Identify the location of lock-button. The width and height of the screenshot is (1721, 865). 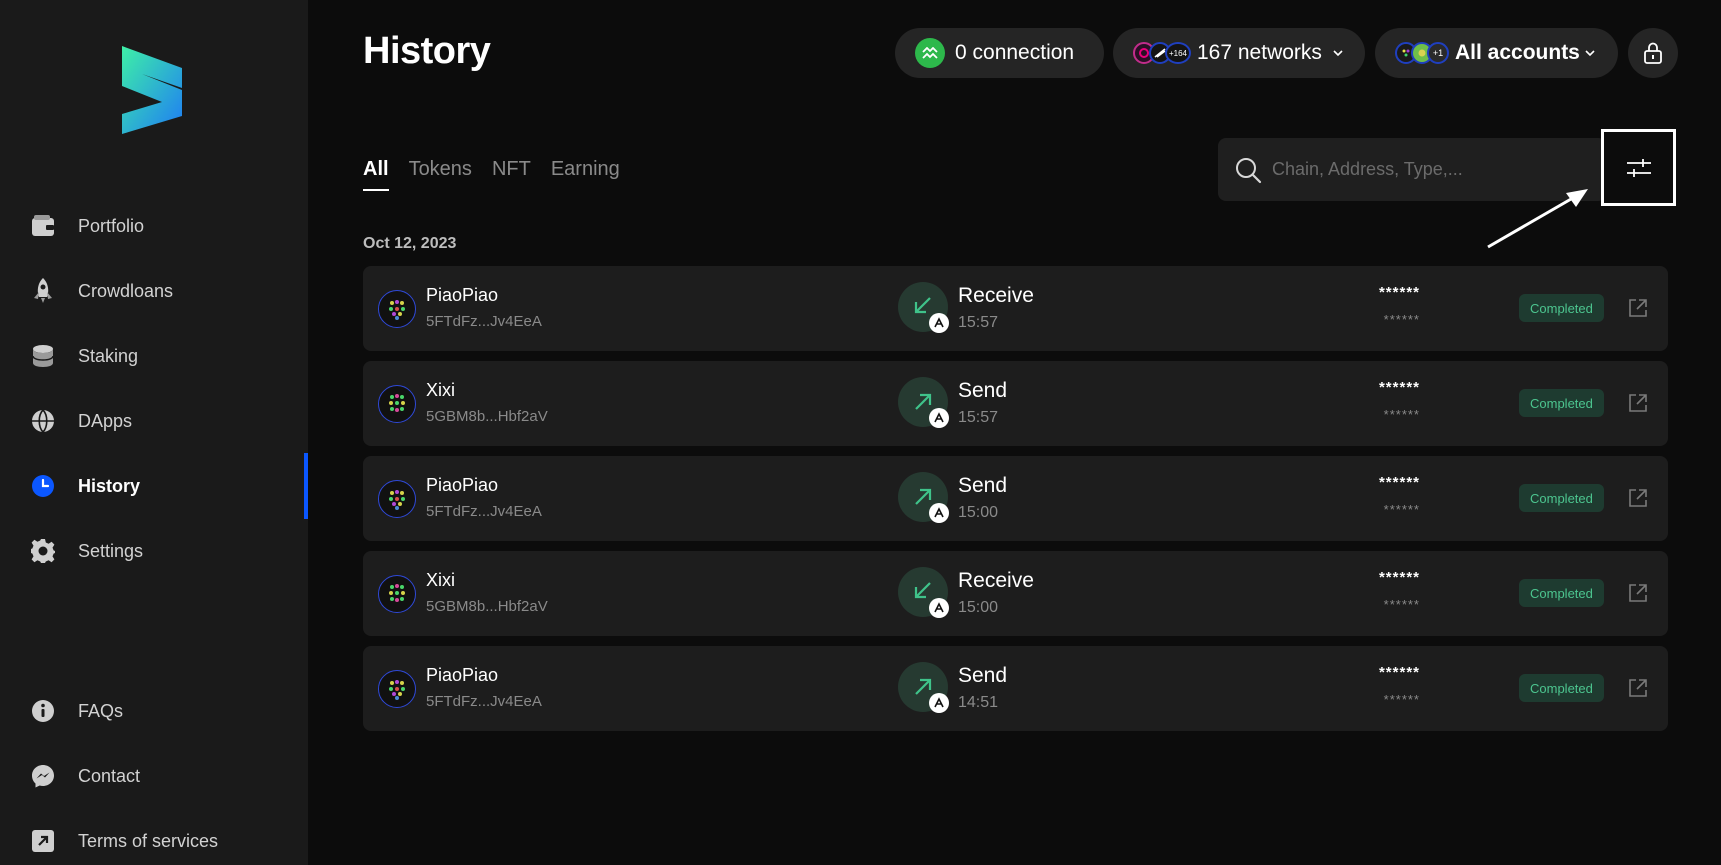
(1653, 53).